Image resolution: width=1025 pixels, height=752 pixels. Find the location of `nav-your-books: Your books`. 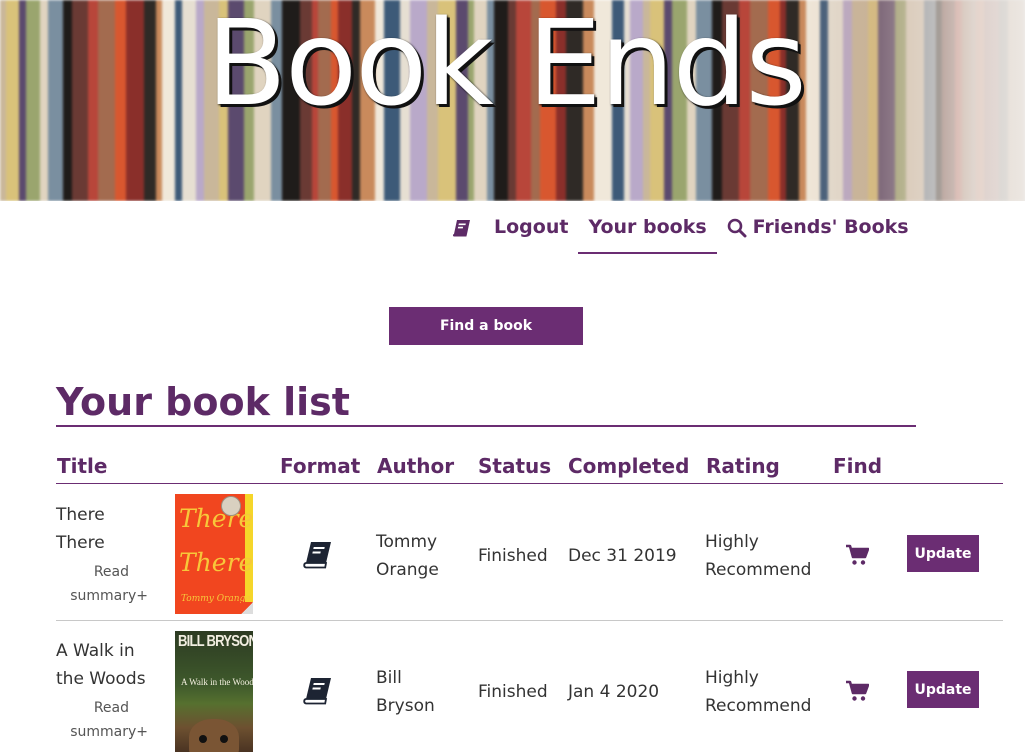

nav-your-books: Your books is located at coordinates (647, 233).